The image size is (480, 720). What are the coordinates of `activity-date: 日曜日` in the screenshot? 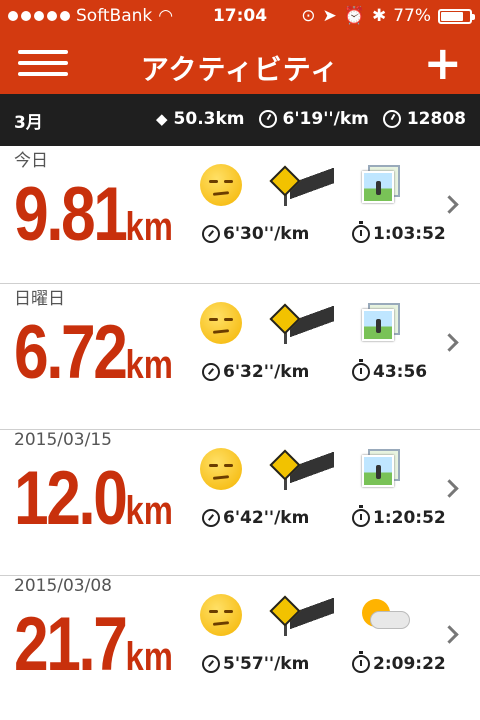 It's located at (39, 299).